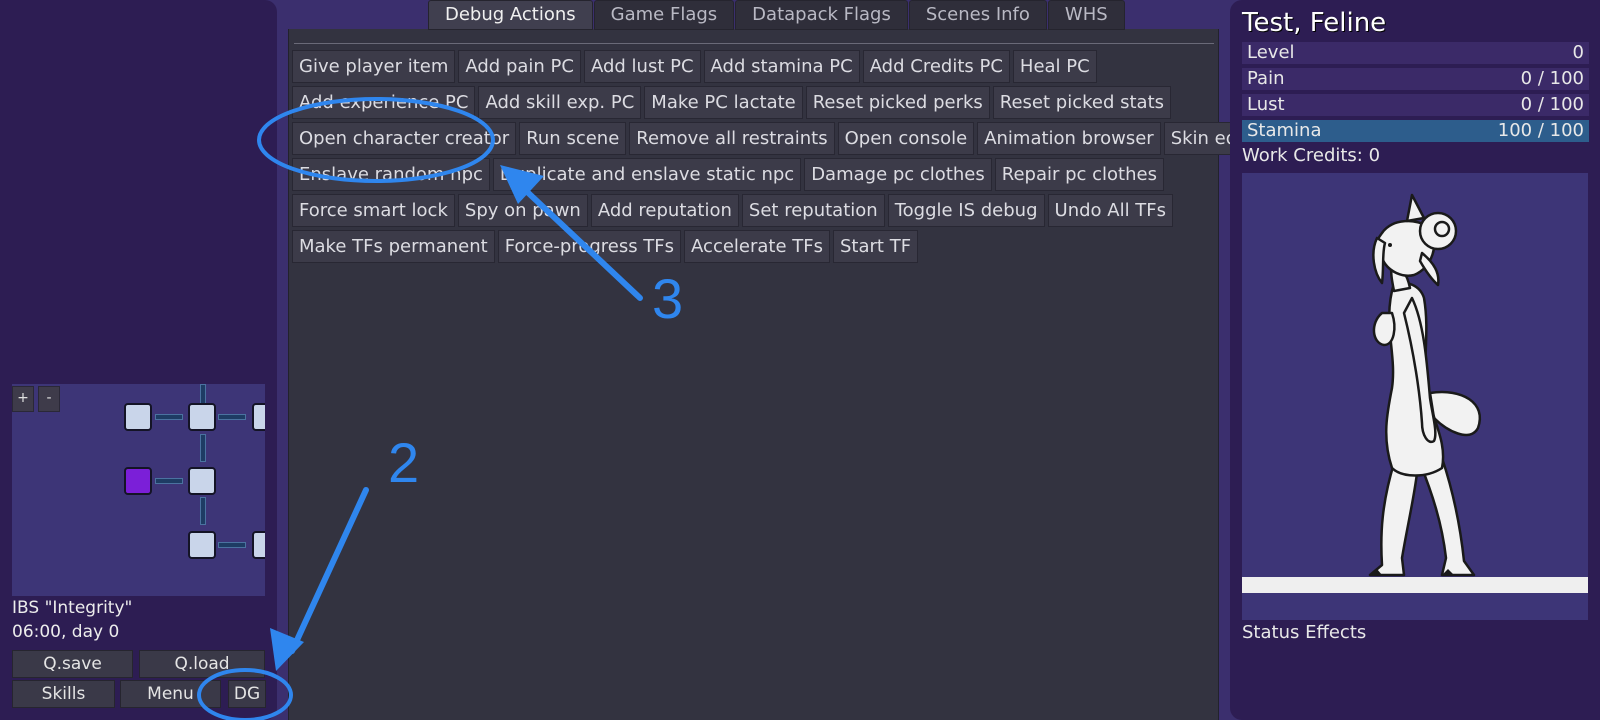 The height and width of the screenshot is (720, 1600). What do you see at coordinates (1284, 130) in the screenshot?
I see `stat-label: Stamina` at bounding box center [1284, 130].